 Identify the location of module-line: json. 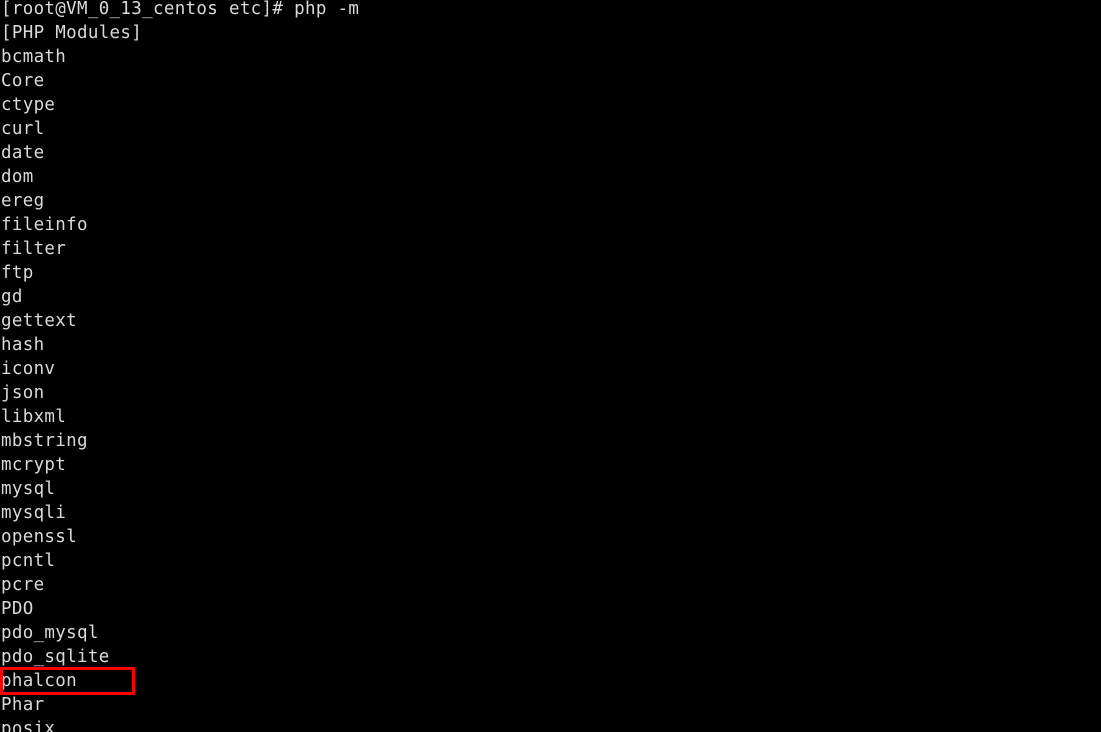
(23, 393).